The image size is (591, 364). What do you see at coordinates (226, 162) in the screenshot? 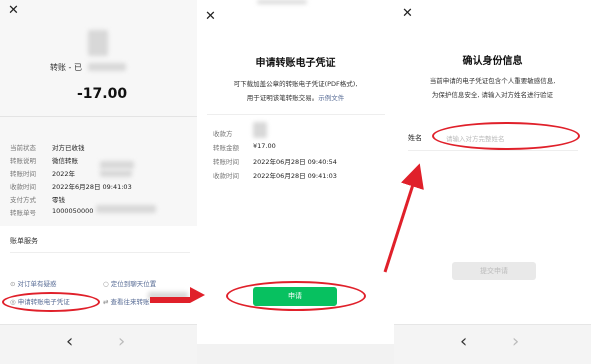
I see `info-label: 转账时间` at bounding box center [226, 162].